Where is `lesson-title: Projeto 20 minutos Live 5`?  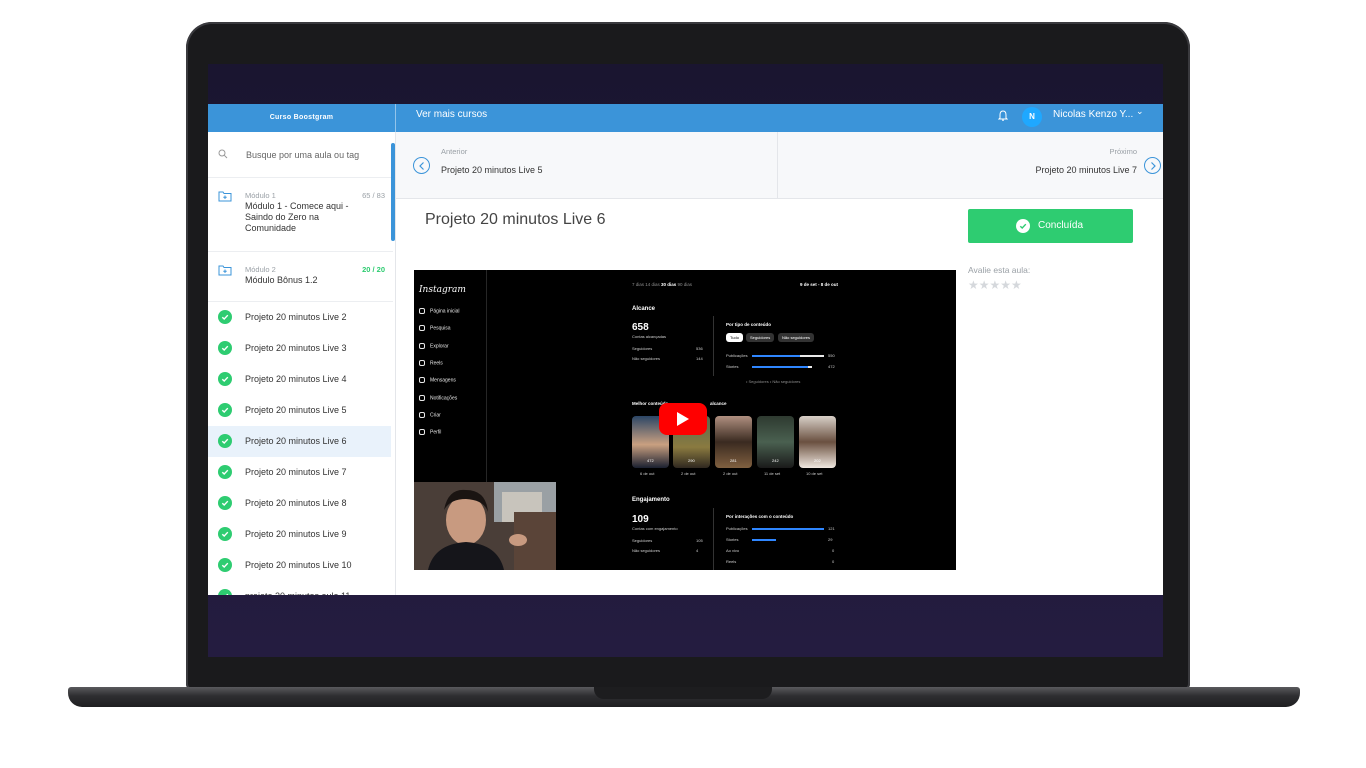
lesson-title: Projeto 20 minutos Live 5 is located at coordinates (296, 410).